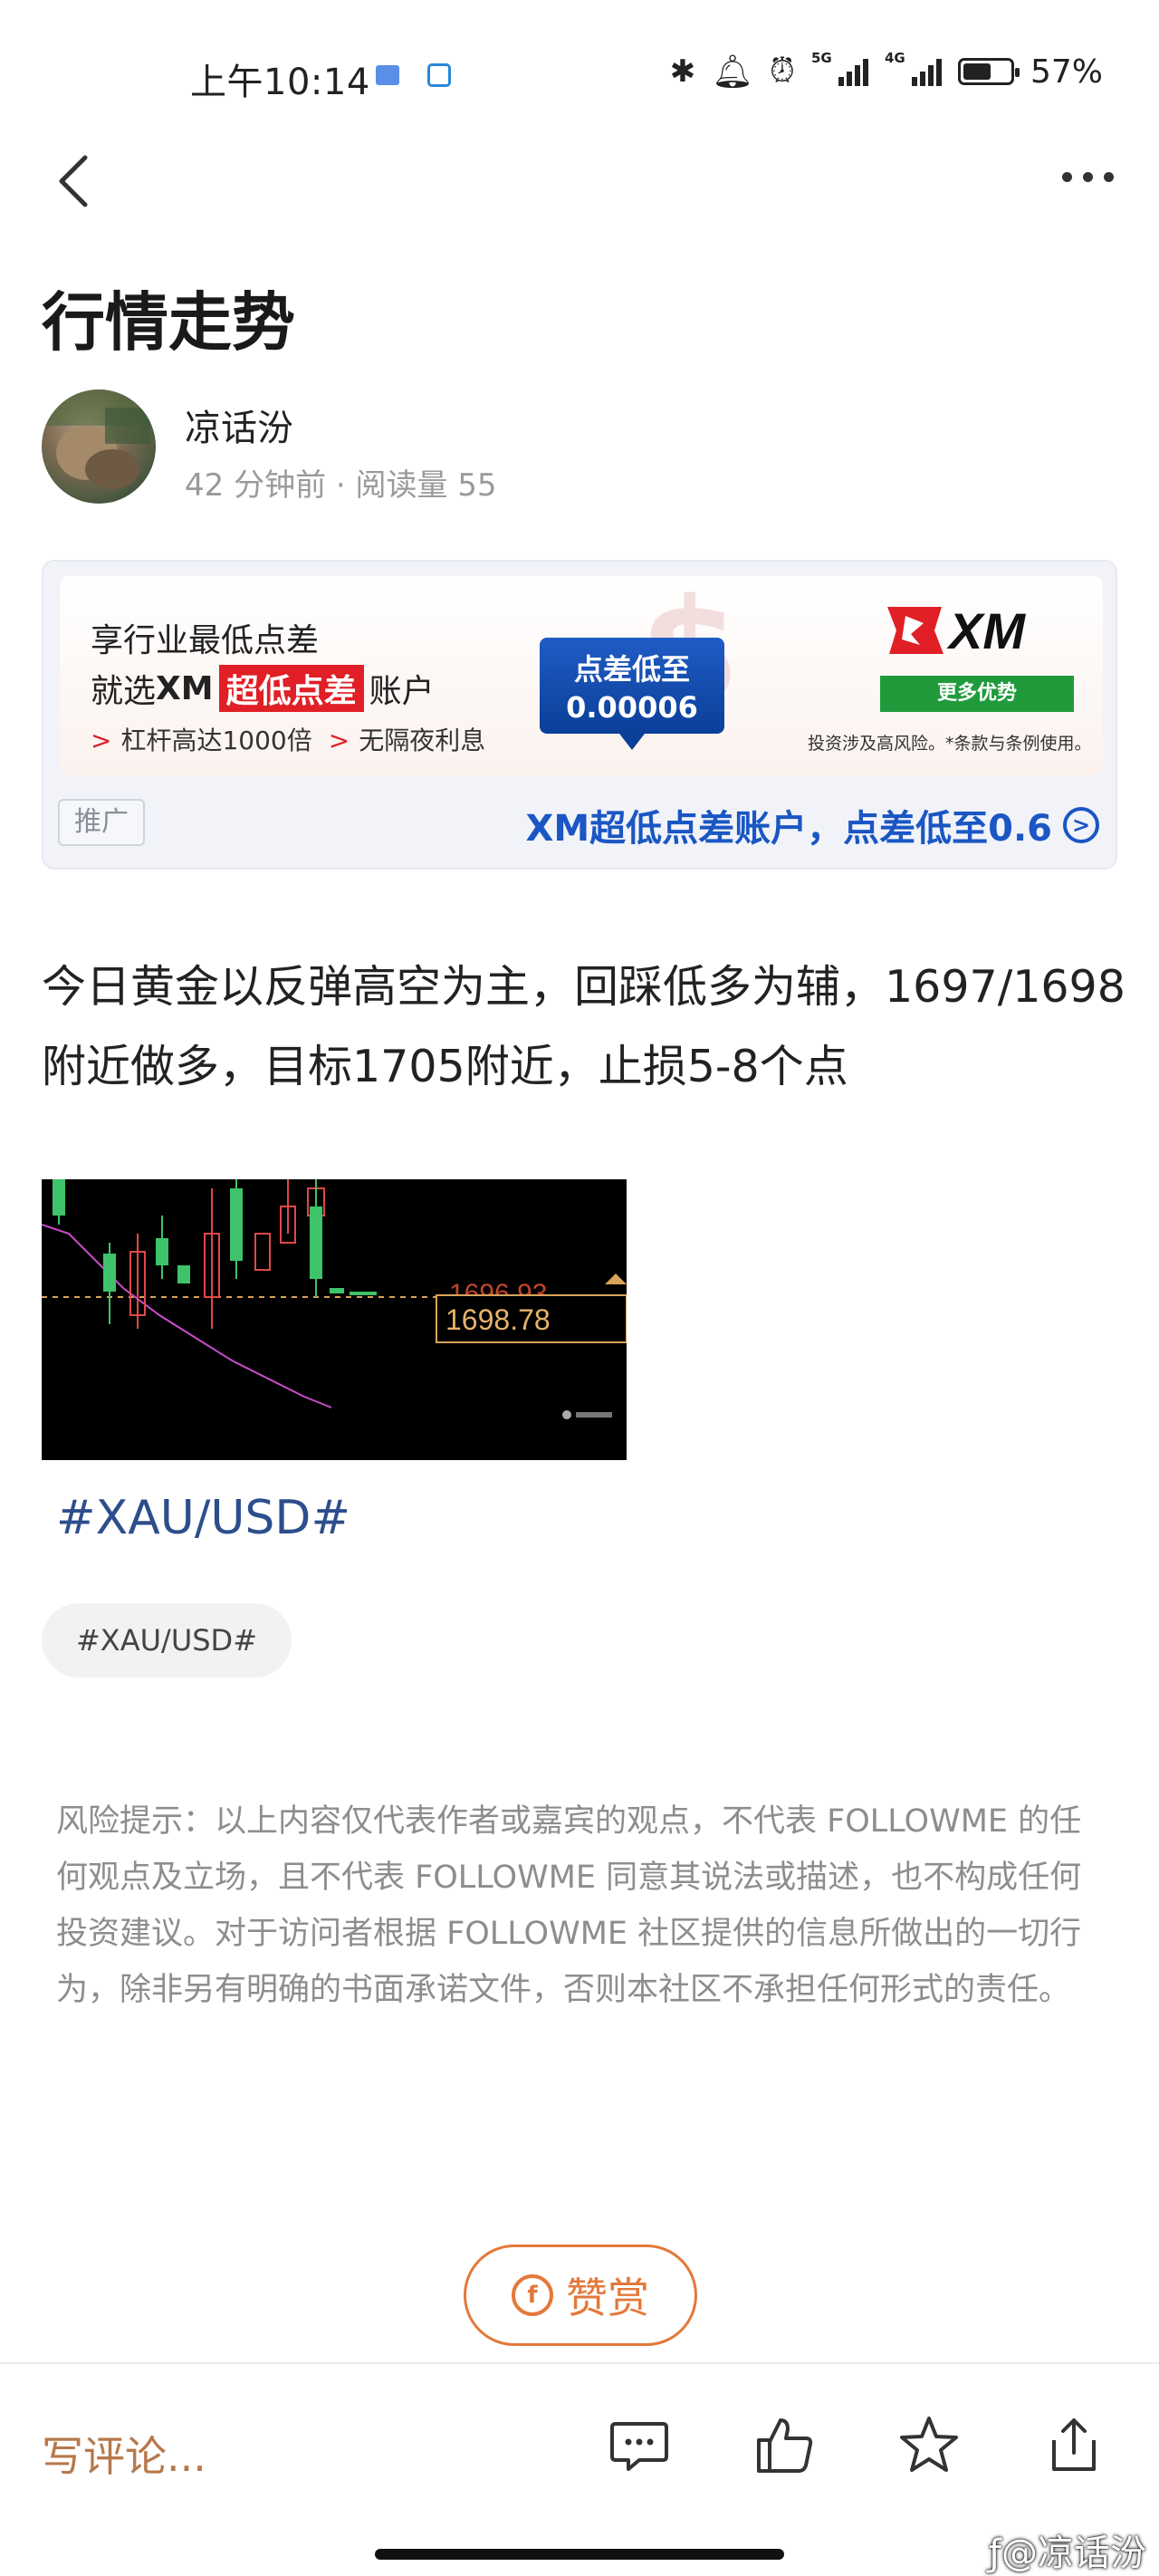 The width and height of the screenshot is (1159, 2576). Describe the element at coordinates (914, 68) in the screenshot. I see `signal-4g-icon: 4G` at that location.